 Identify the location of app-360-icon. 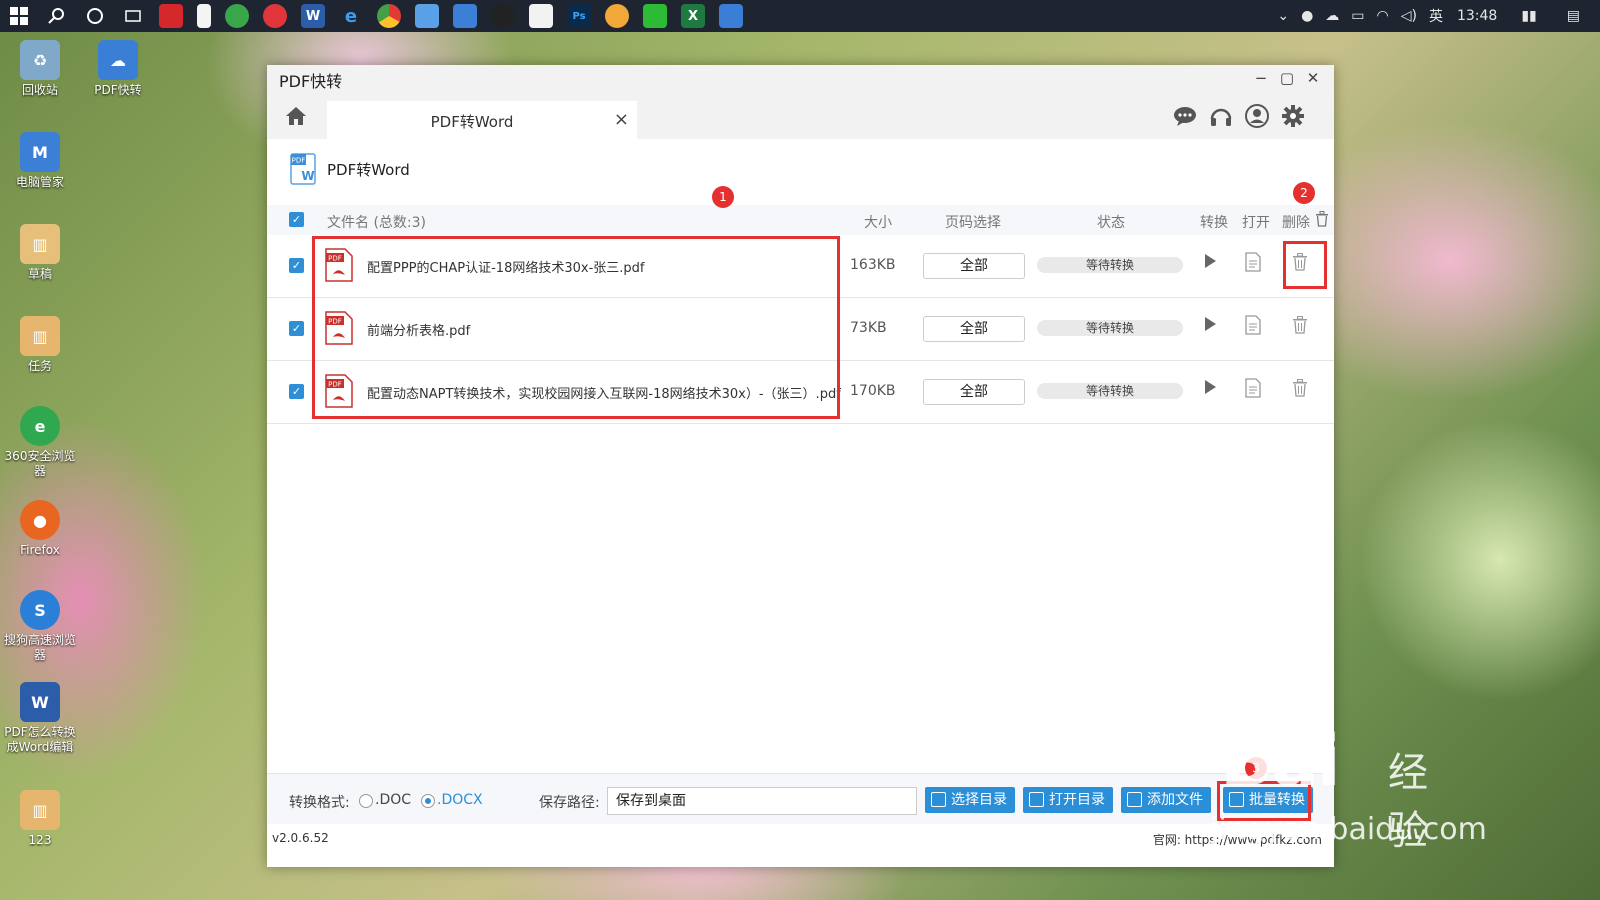
(275, 16).